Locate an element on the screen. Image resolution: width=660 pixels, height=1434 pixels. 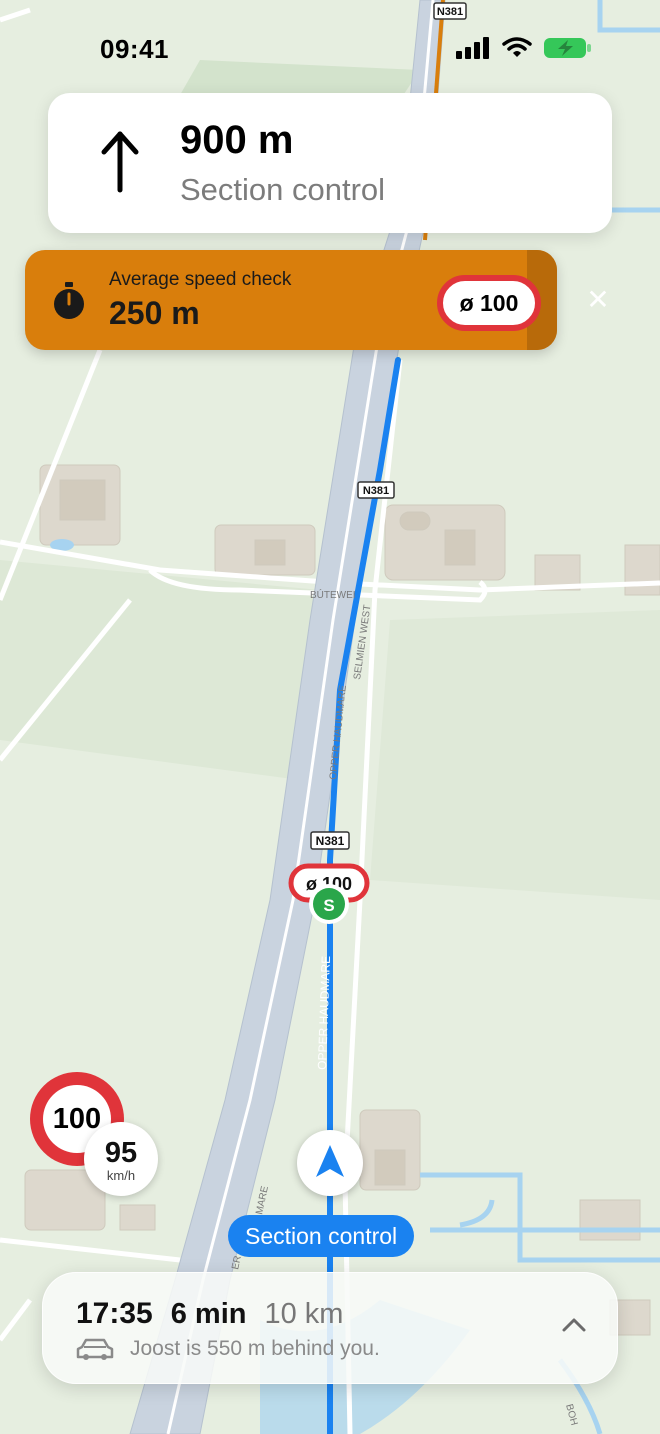
speed-check-title: Average speed check is located at coordinates (200, 279).